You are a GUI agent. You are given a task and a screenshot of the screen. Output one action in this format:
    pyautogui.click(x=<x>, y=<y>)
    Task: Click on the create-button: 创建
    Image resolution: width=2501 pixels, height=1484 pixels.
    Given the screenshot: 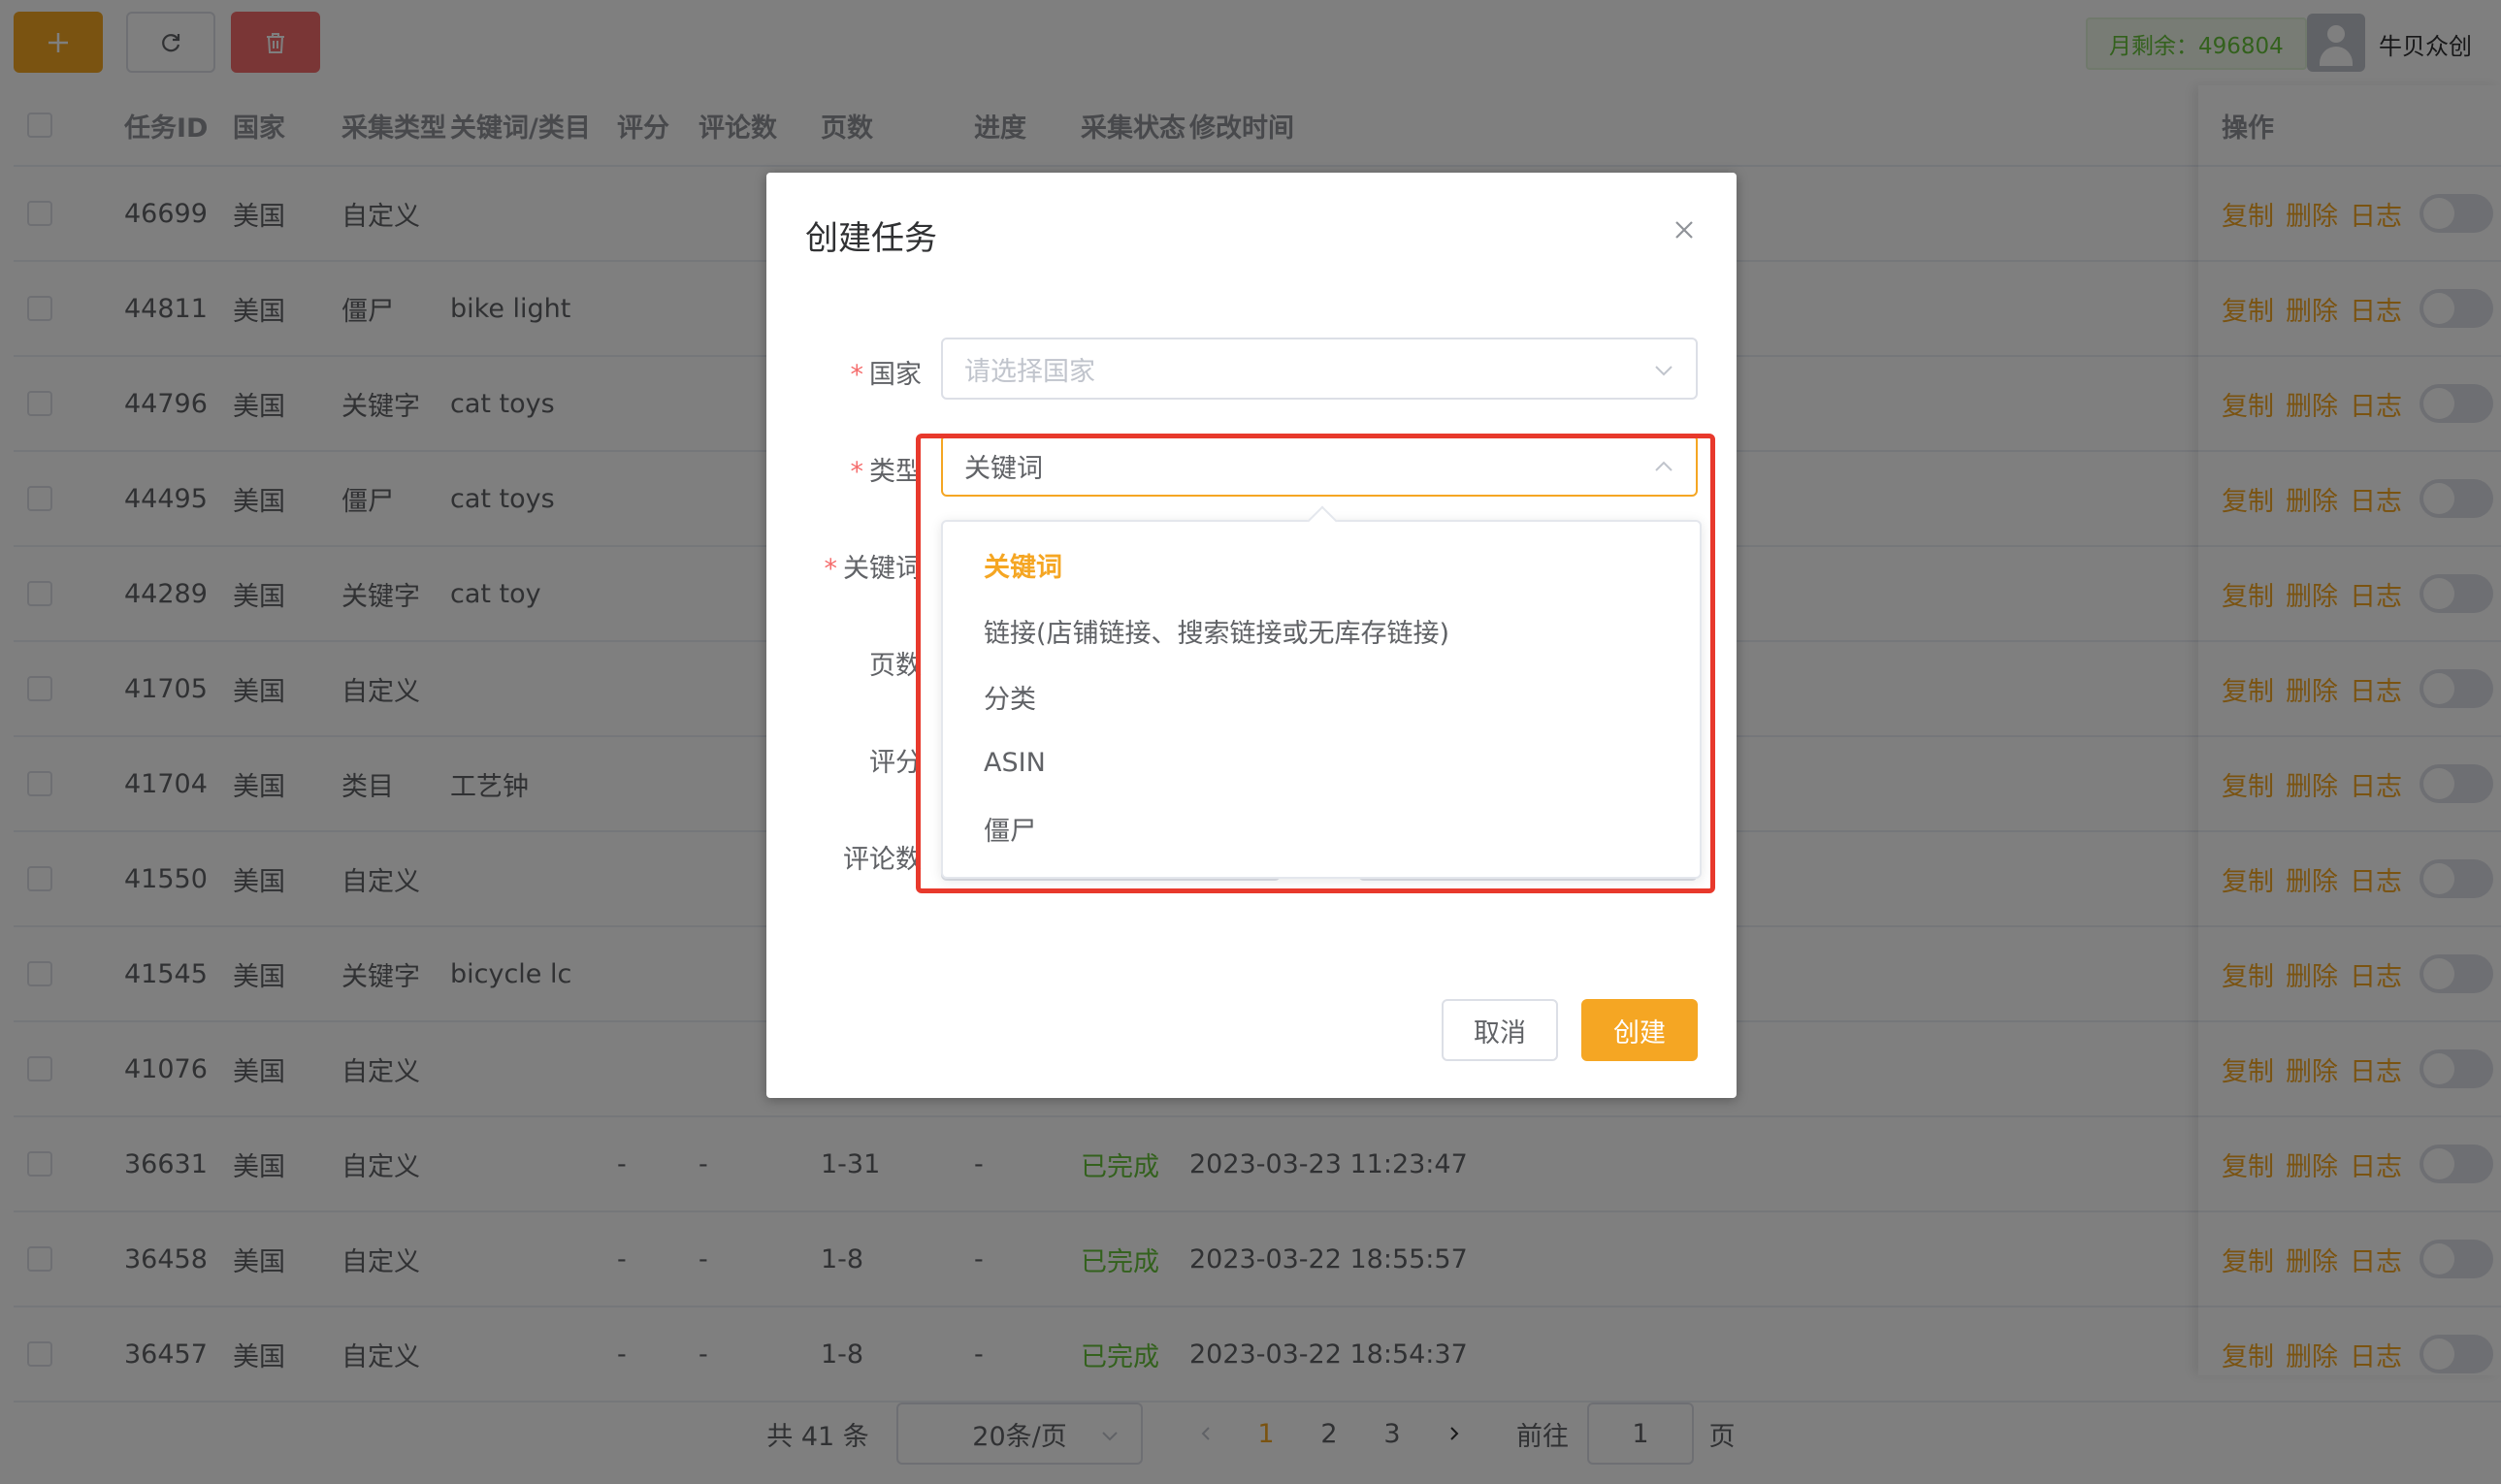 What is the action you would take?
    pyautogui.click(x=1639, y=1030)
    